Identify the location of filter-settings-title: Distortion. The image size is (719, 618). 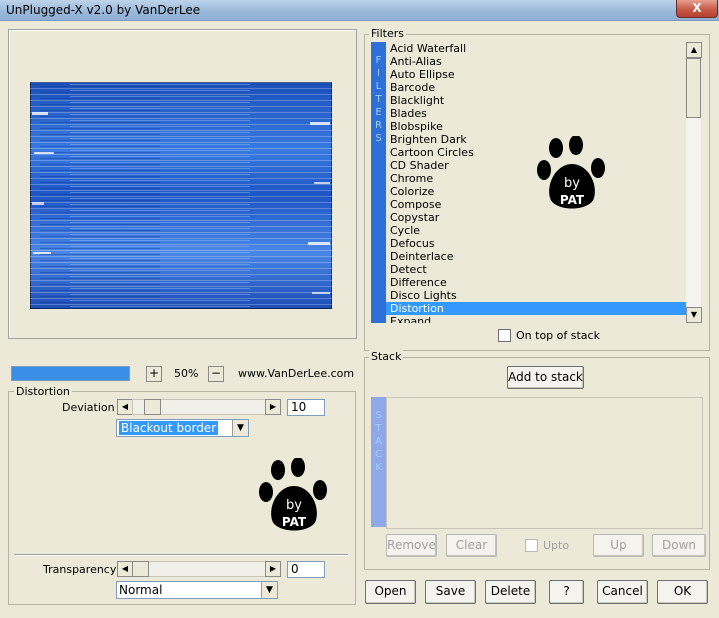
(43, 391).